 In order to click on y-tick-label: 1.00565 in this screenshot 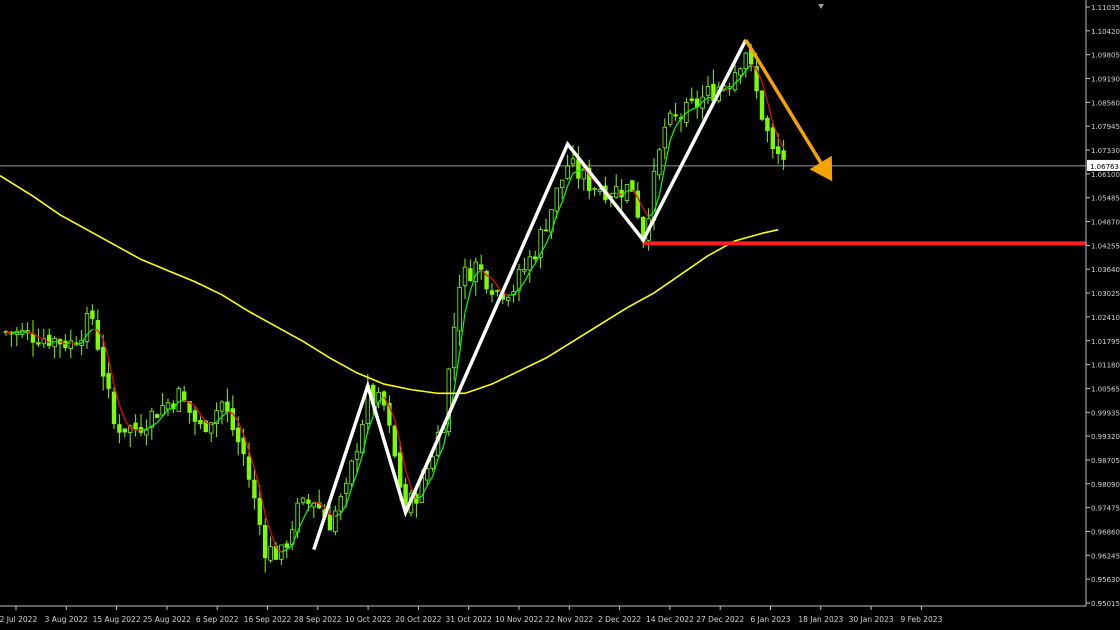, I will do `click(1105, 389)`.